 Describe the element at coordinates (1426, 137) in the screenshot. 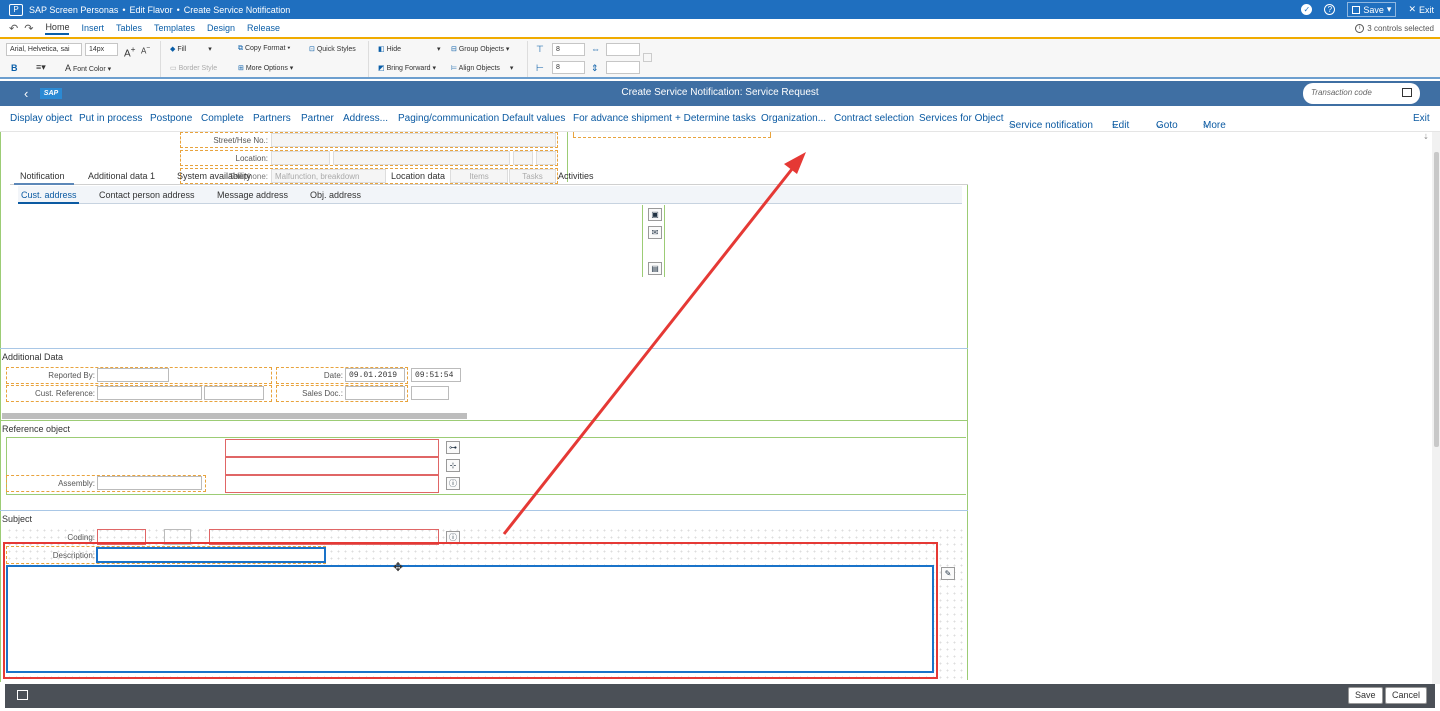

I see `scroll-down-marker-icon: ⇣` at that location.